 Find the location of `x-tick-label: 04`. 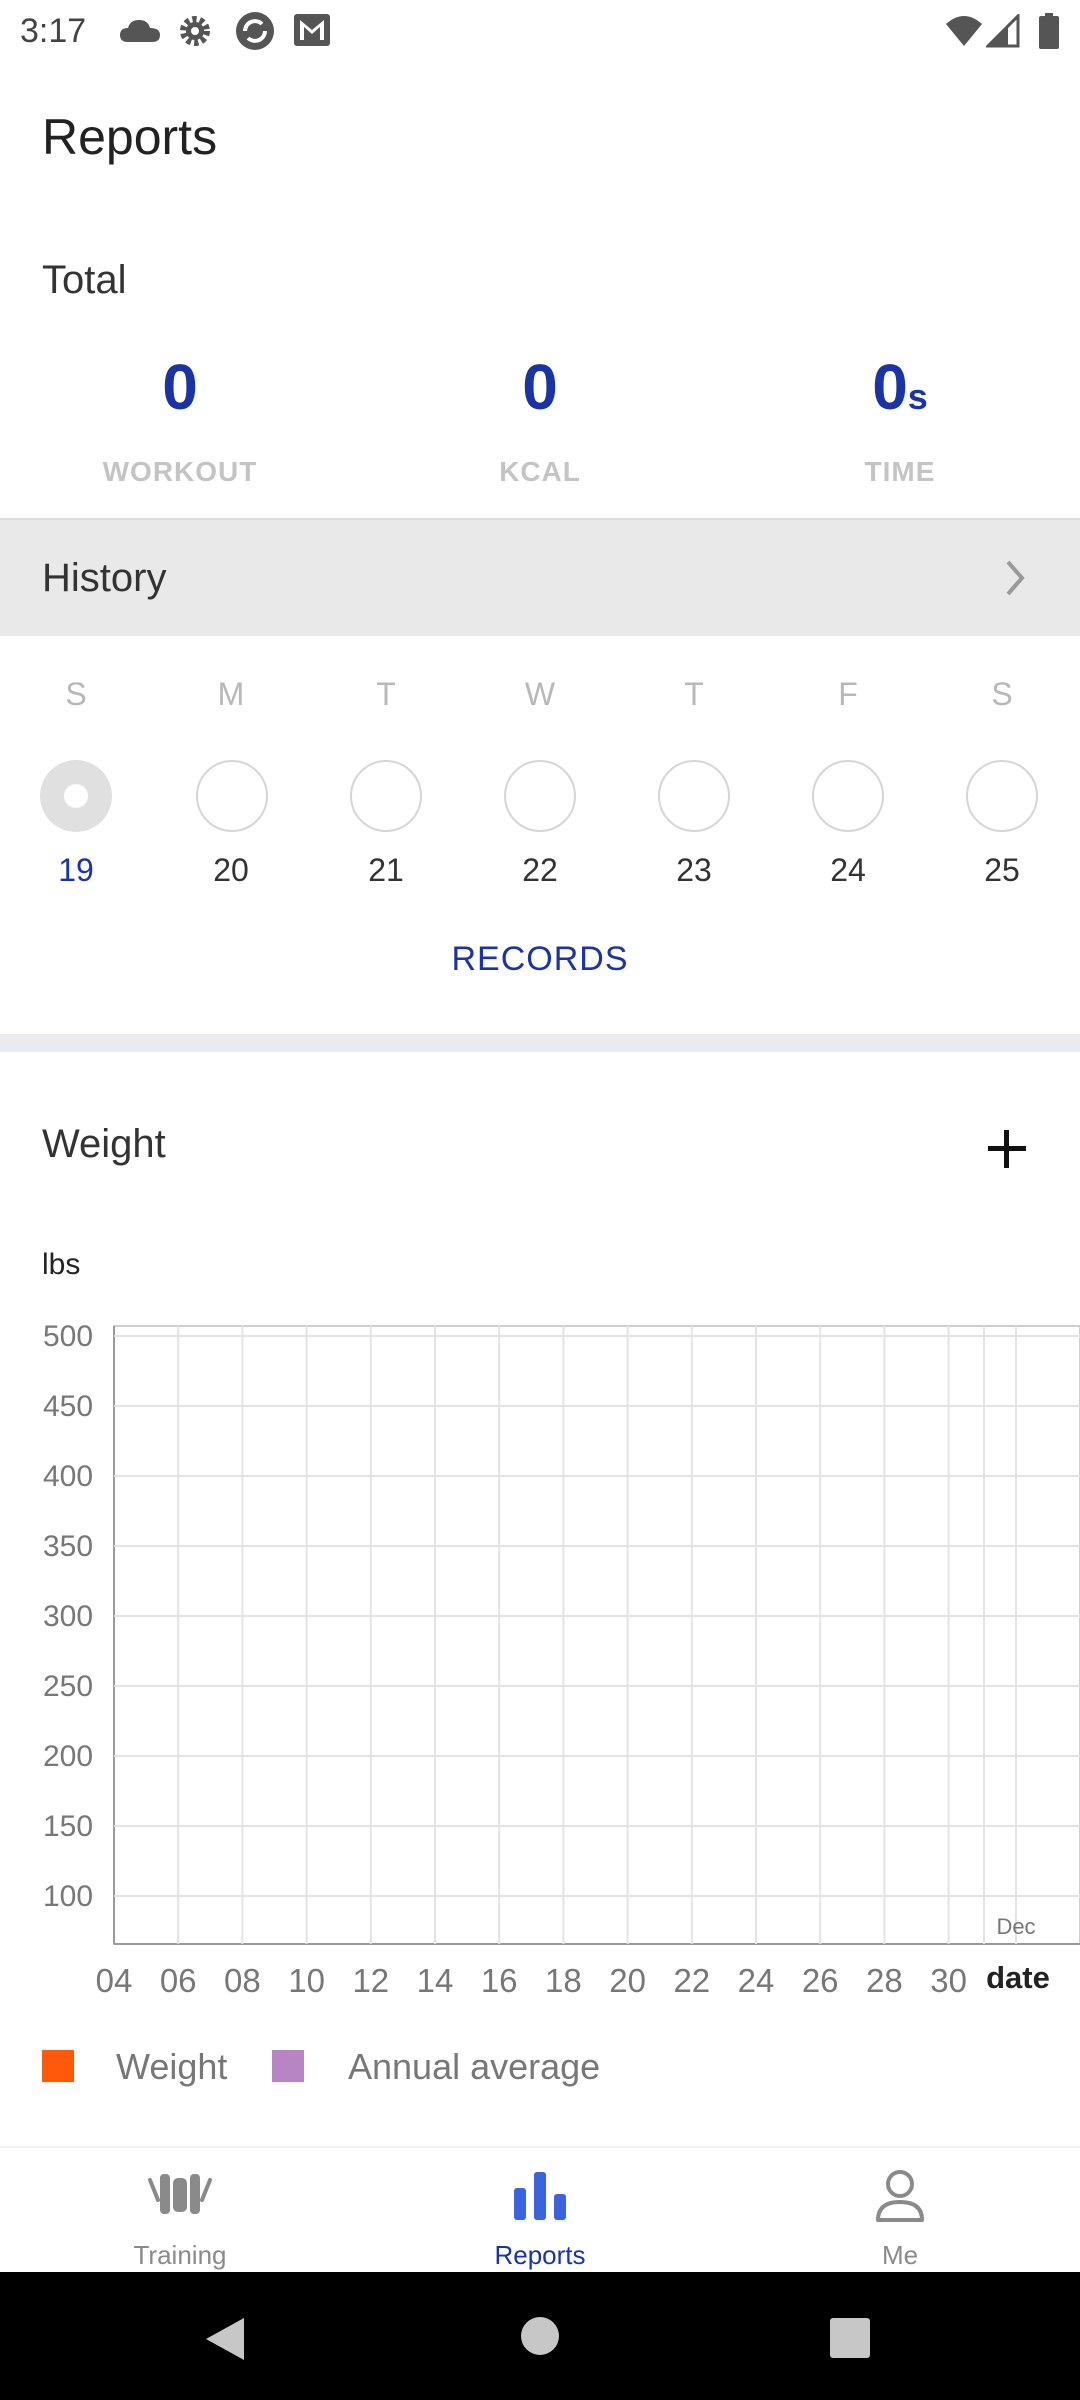

x-tick-label: 04 is located at coordinates (114, 1980).